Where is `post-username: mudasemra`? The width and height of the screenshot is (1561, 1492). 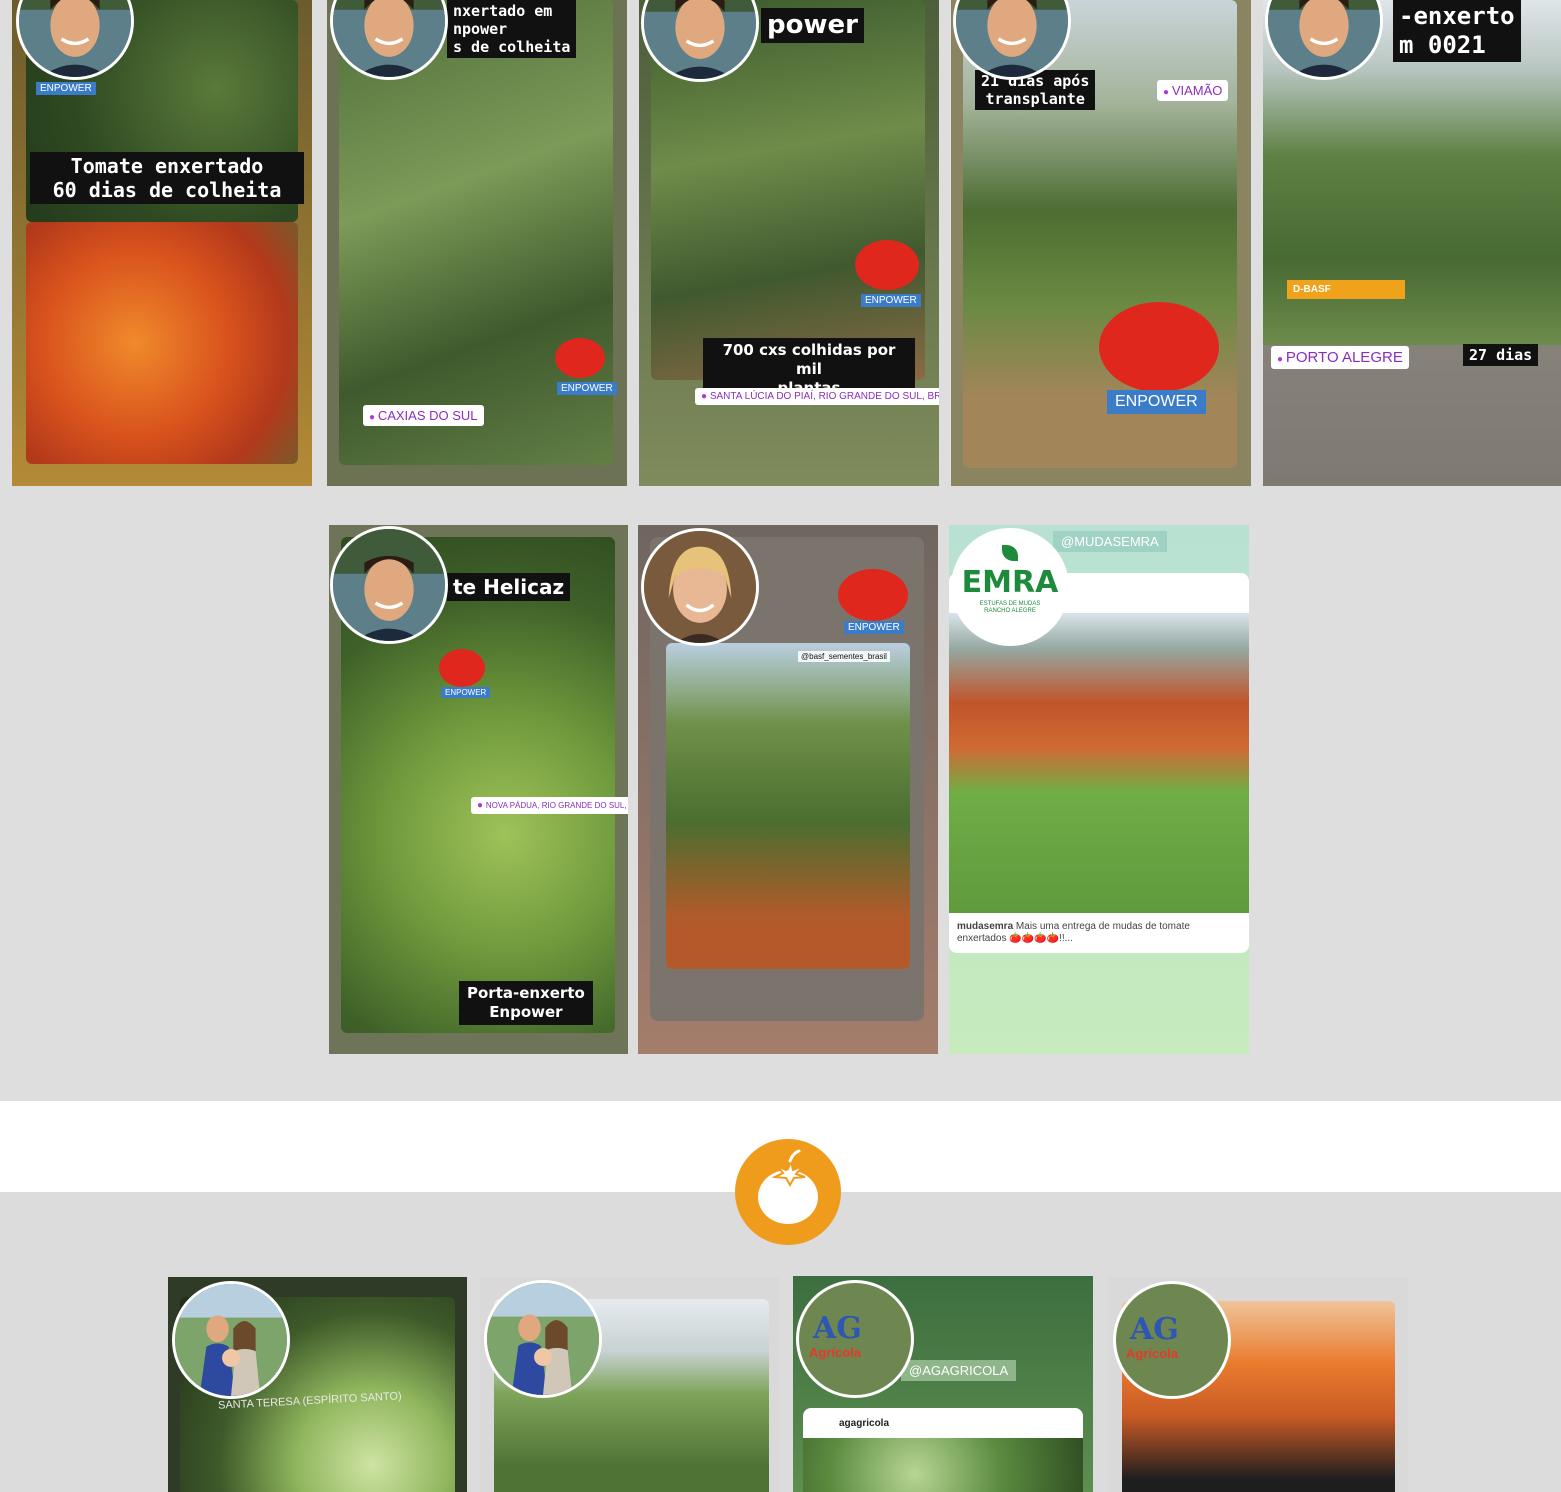
post-username: mudasemra is located at coordinates (985, 926).